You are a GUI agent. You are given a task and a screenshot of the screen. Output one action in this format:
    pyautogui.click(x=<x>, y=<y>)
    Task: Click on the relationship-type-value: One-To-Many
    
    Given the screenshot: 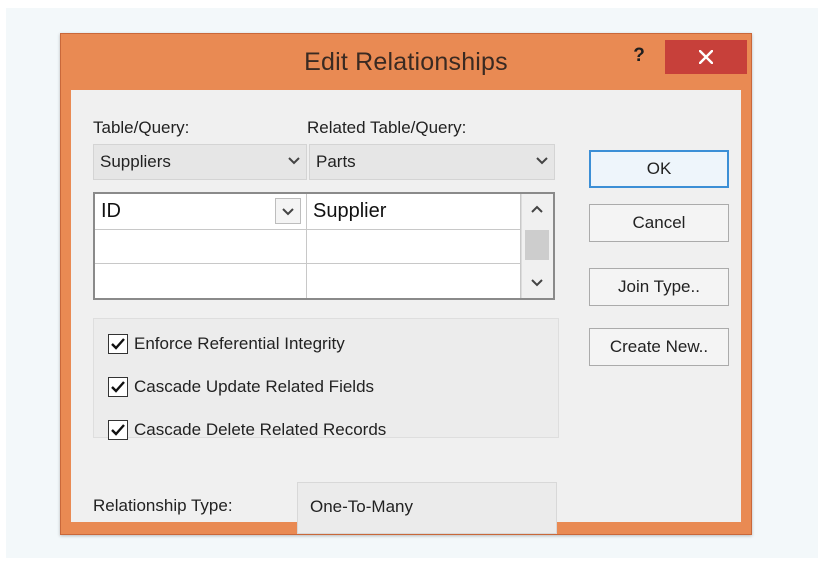 What is the action you would take?
    pyautogui.click(x=427, y=508)
    